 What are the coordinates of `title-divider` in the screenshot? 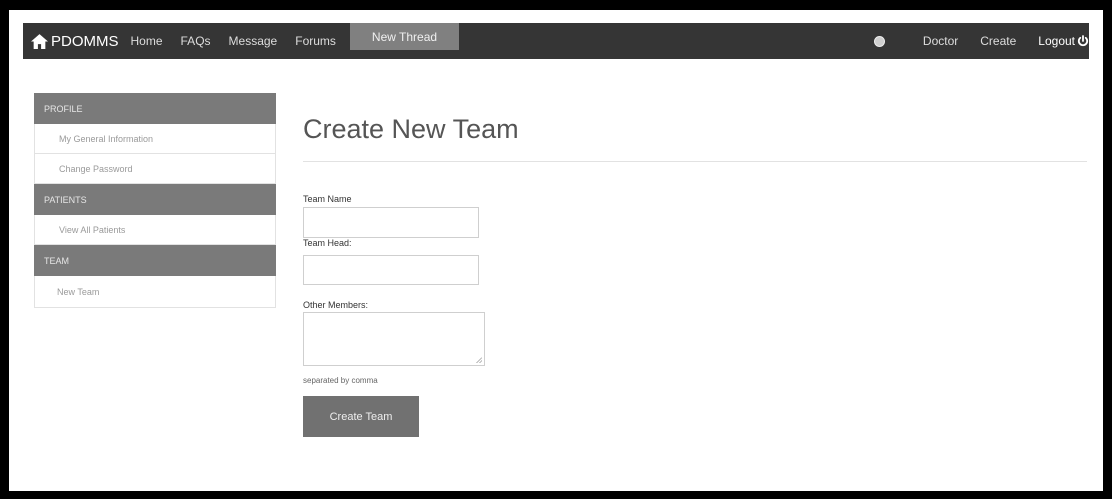 It's located at (695, 161).